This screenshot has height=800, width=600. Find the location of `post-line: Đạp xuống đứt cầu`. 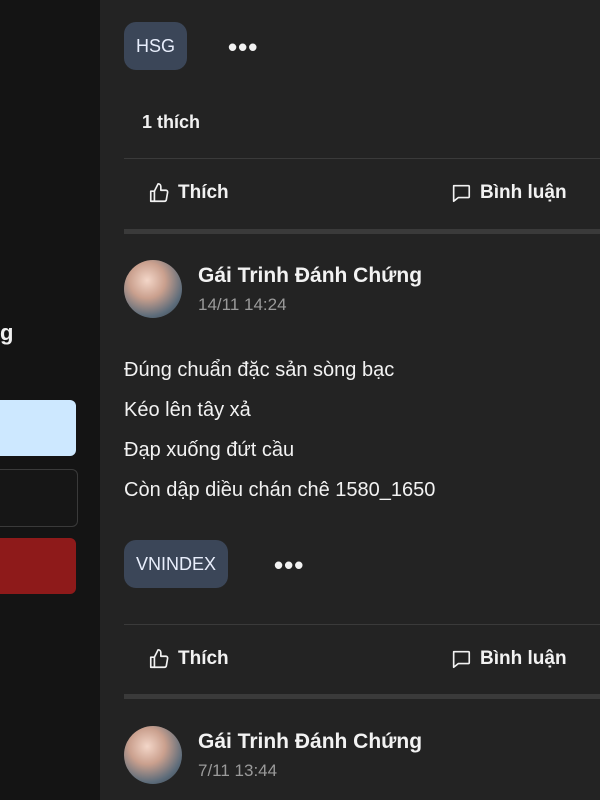

post-line: Đạp xuống đứt cầu is located at coordinates (209, 450).